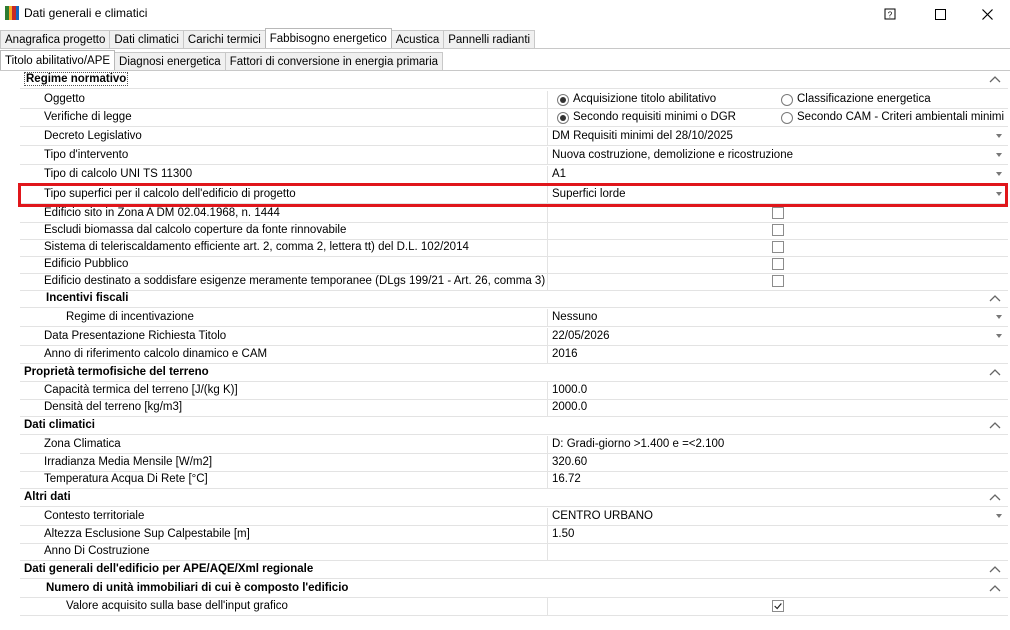  I want to click on main-tab-3: Fabbisogno energetico, so click(328, 38).